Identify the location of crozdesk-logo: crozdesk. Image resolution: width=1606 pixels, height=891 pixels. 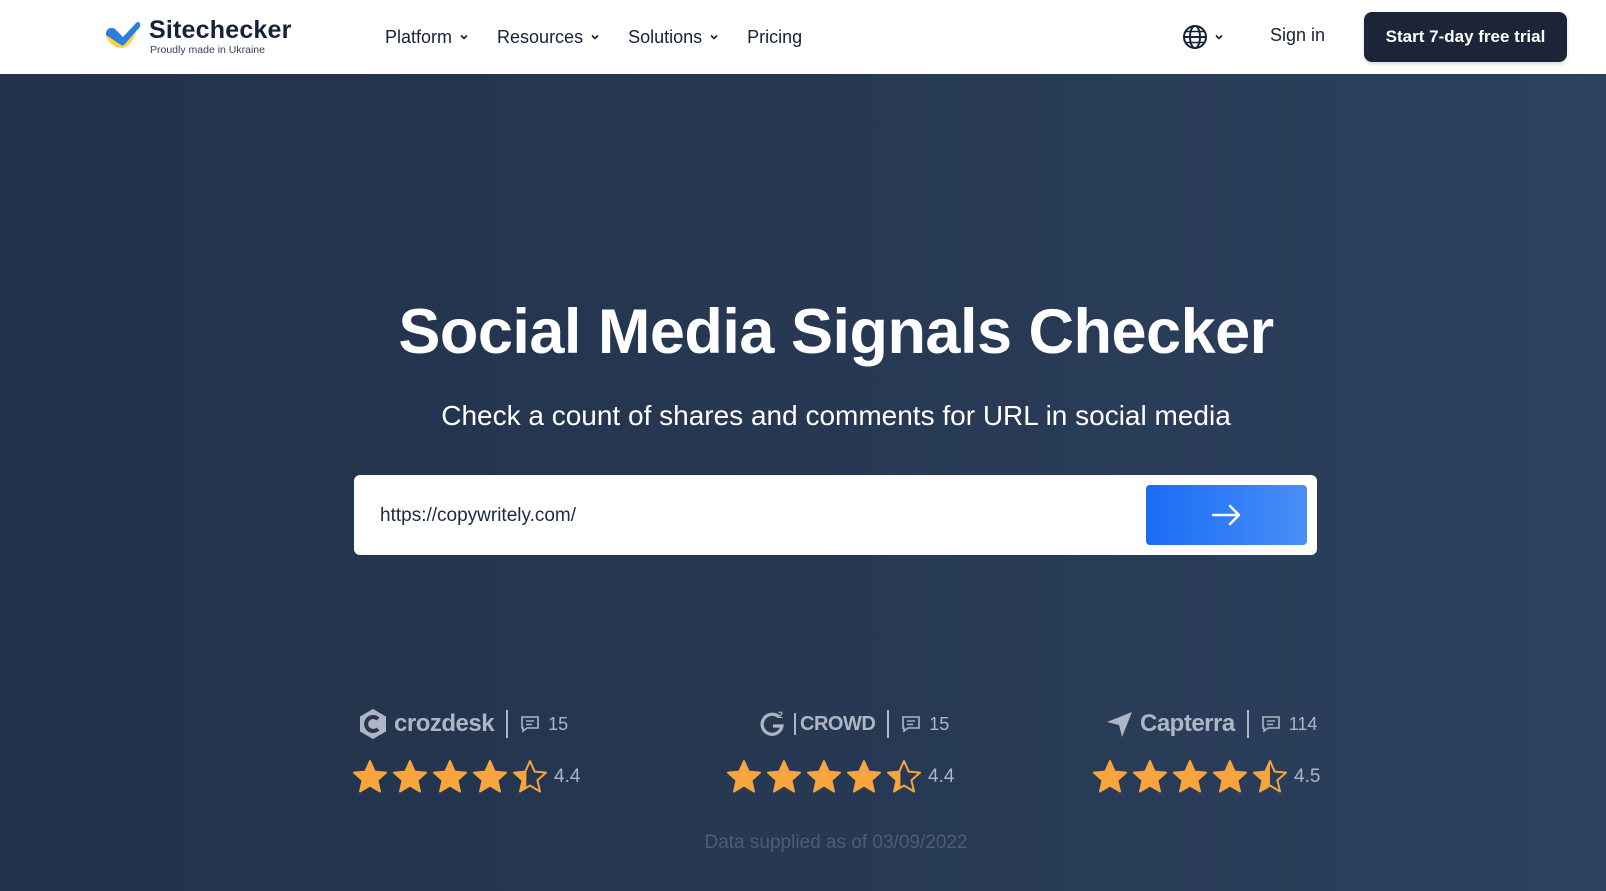
(426, 724).